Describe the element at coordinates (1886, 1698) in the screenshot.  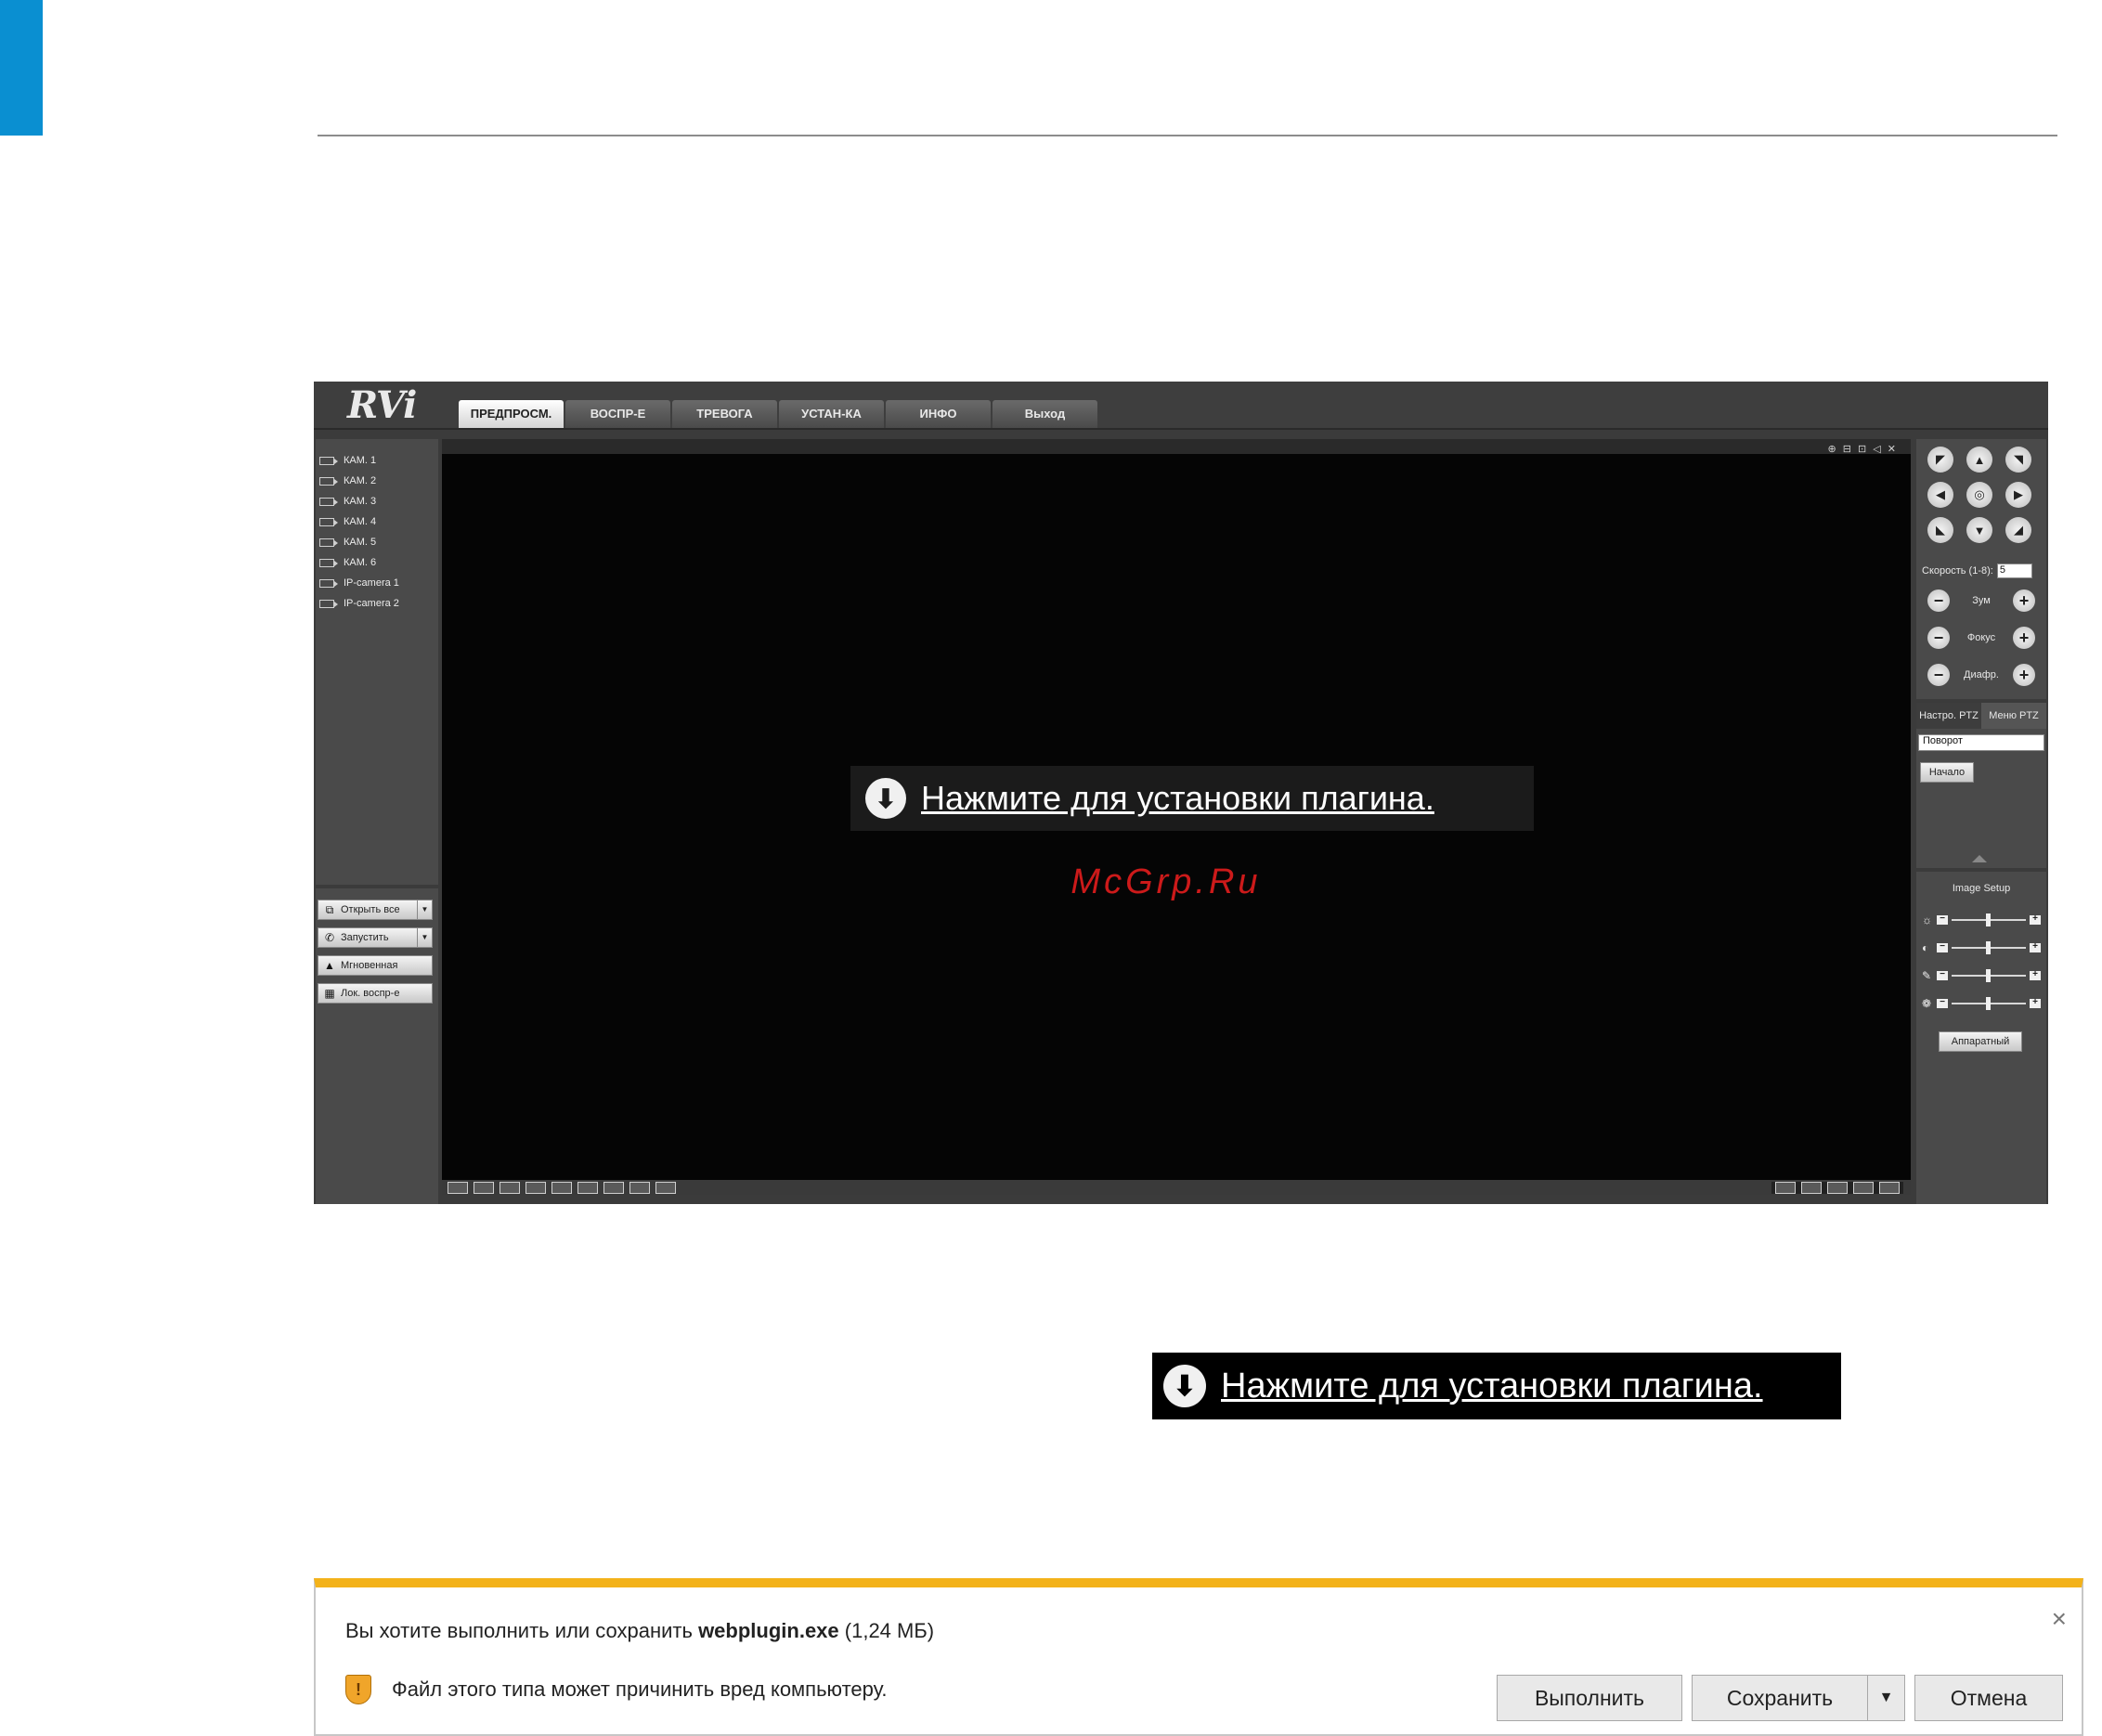
I see `save-options-dropdown: ▼` at that location.